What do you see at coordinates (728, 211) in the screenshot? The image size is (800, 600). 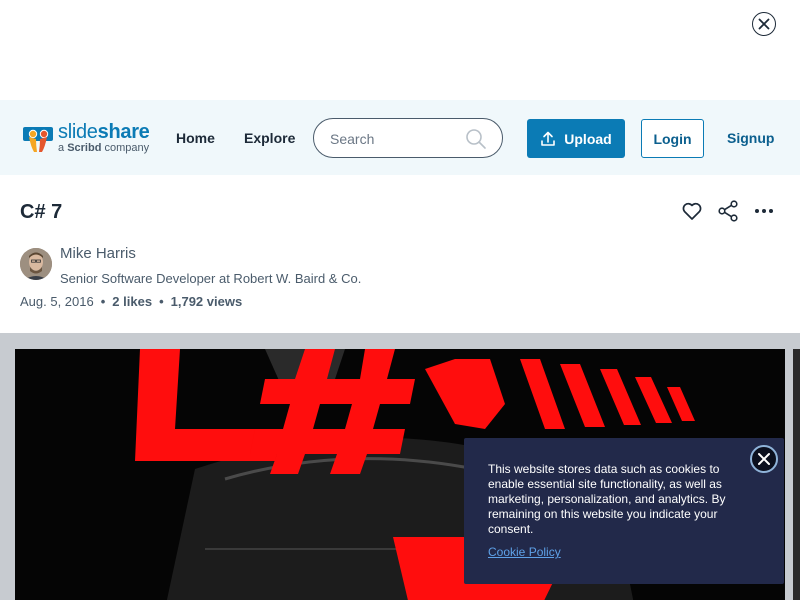 I see `share-icon` at bounding box center [728, 211].